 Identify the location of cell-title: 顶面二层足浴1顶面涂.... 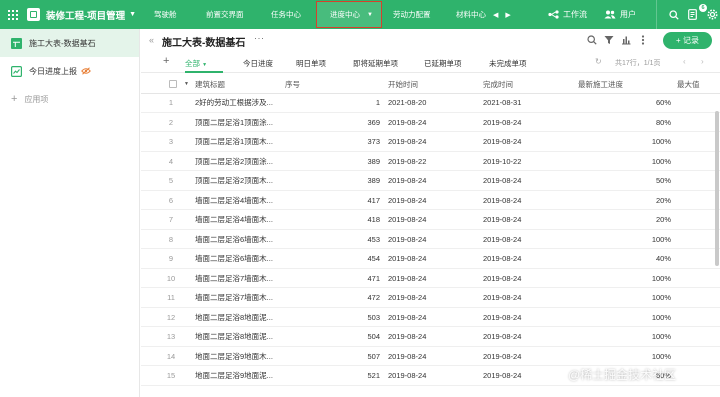
(240, 123).